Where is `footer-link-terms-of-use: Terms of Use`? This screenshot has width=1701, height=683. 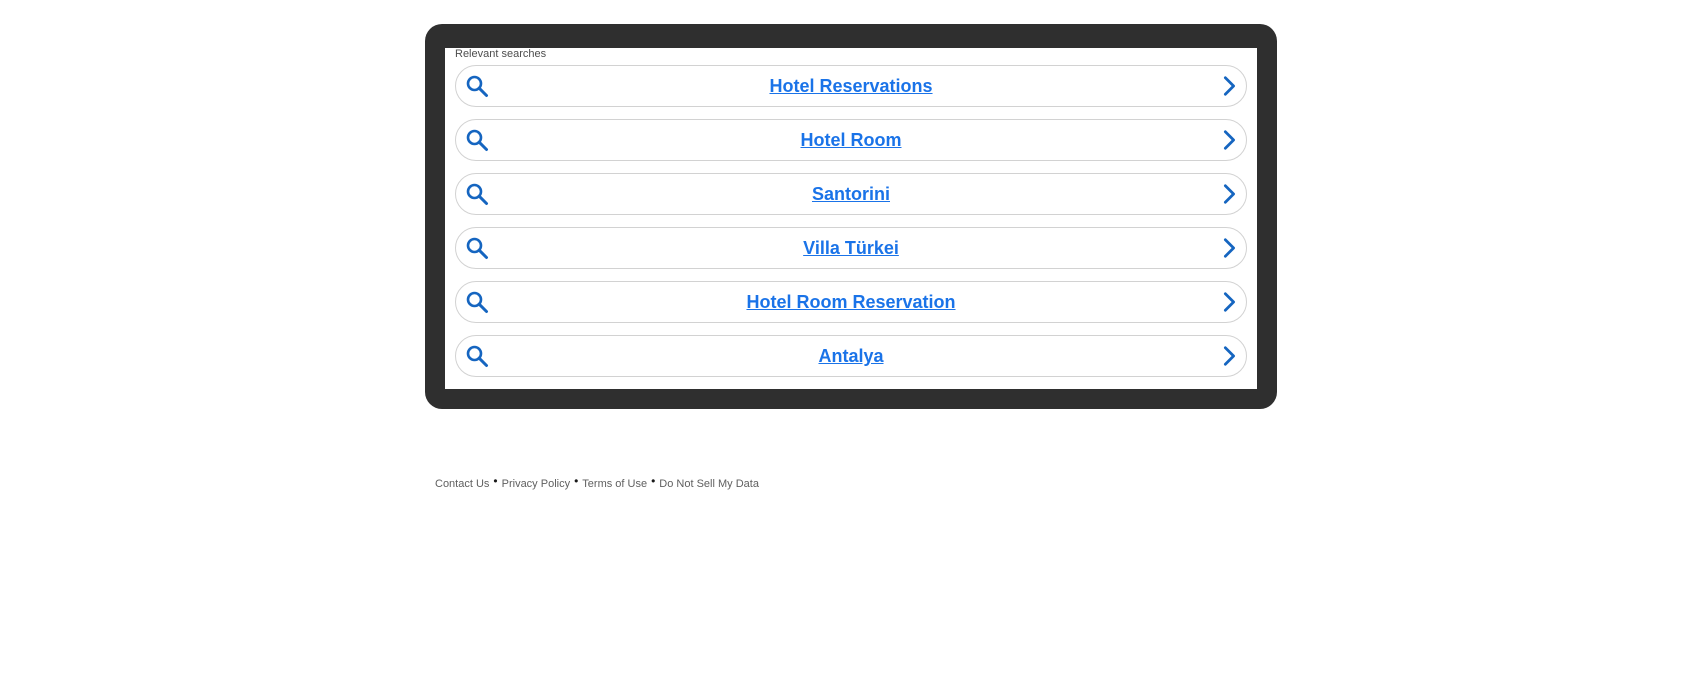
footer-link-terms-of-use: Terms of Use is located at coordinates (614, 484).